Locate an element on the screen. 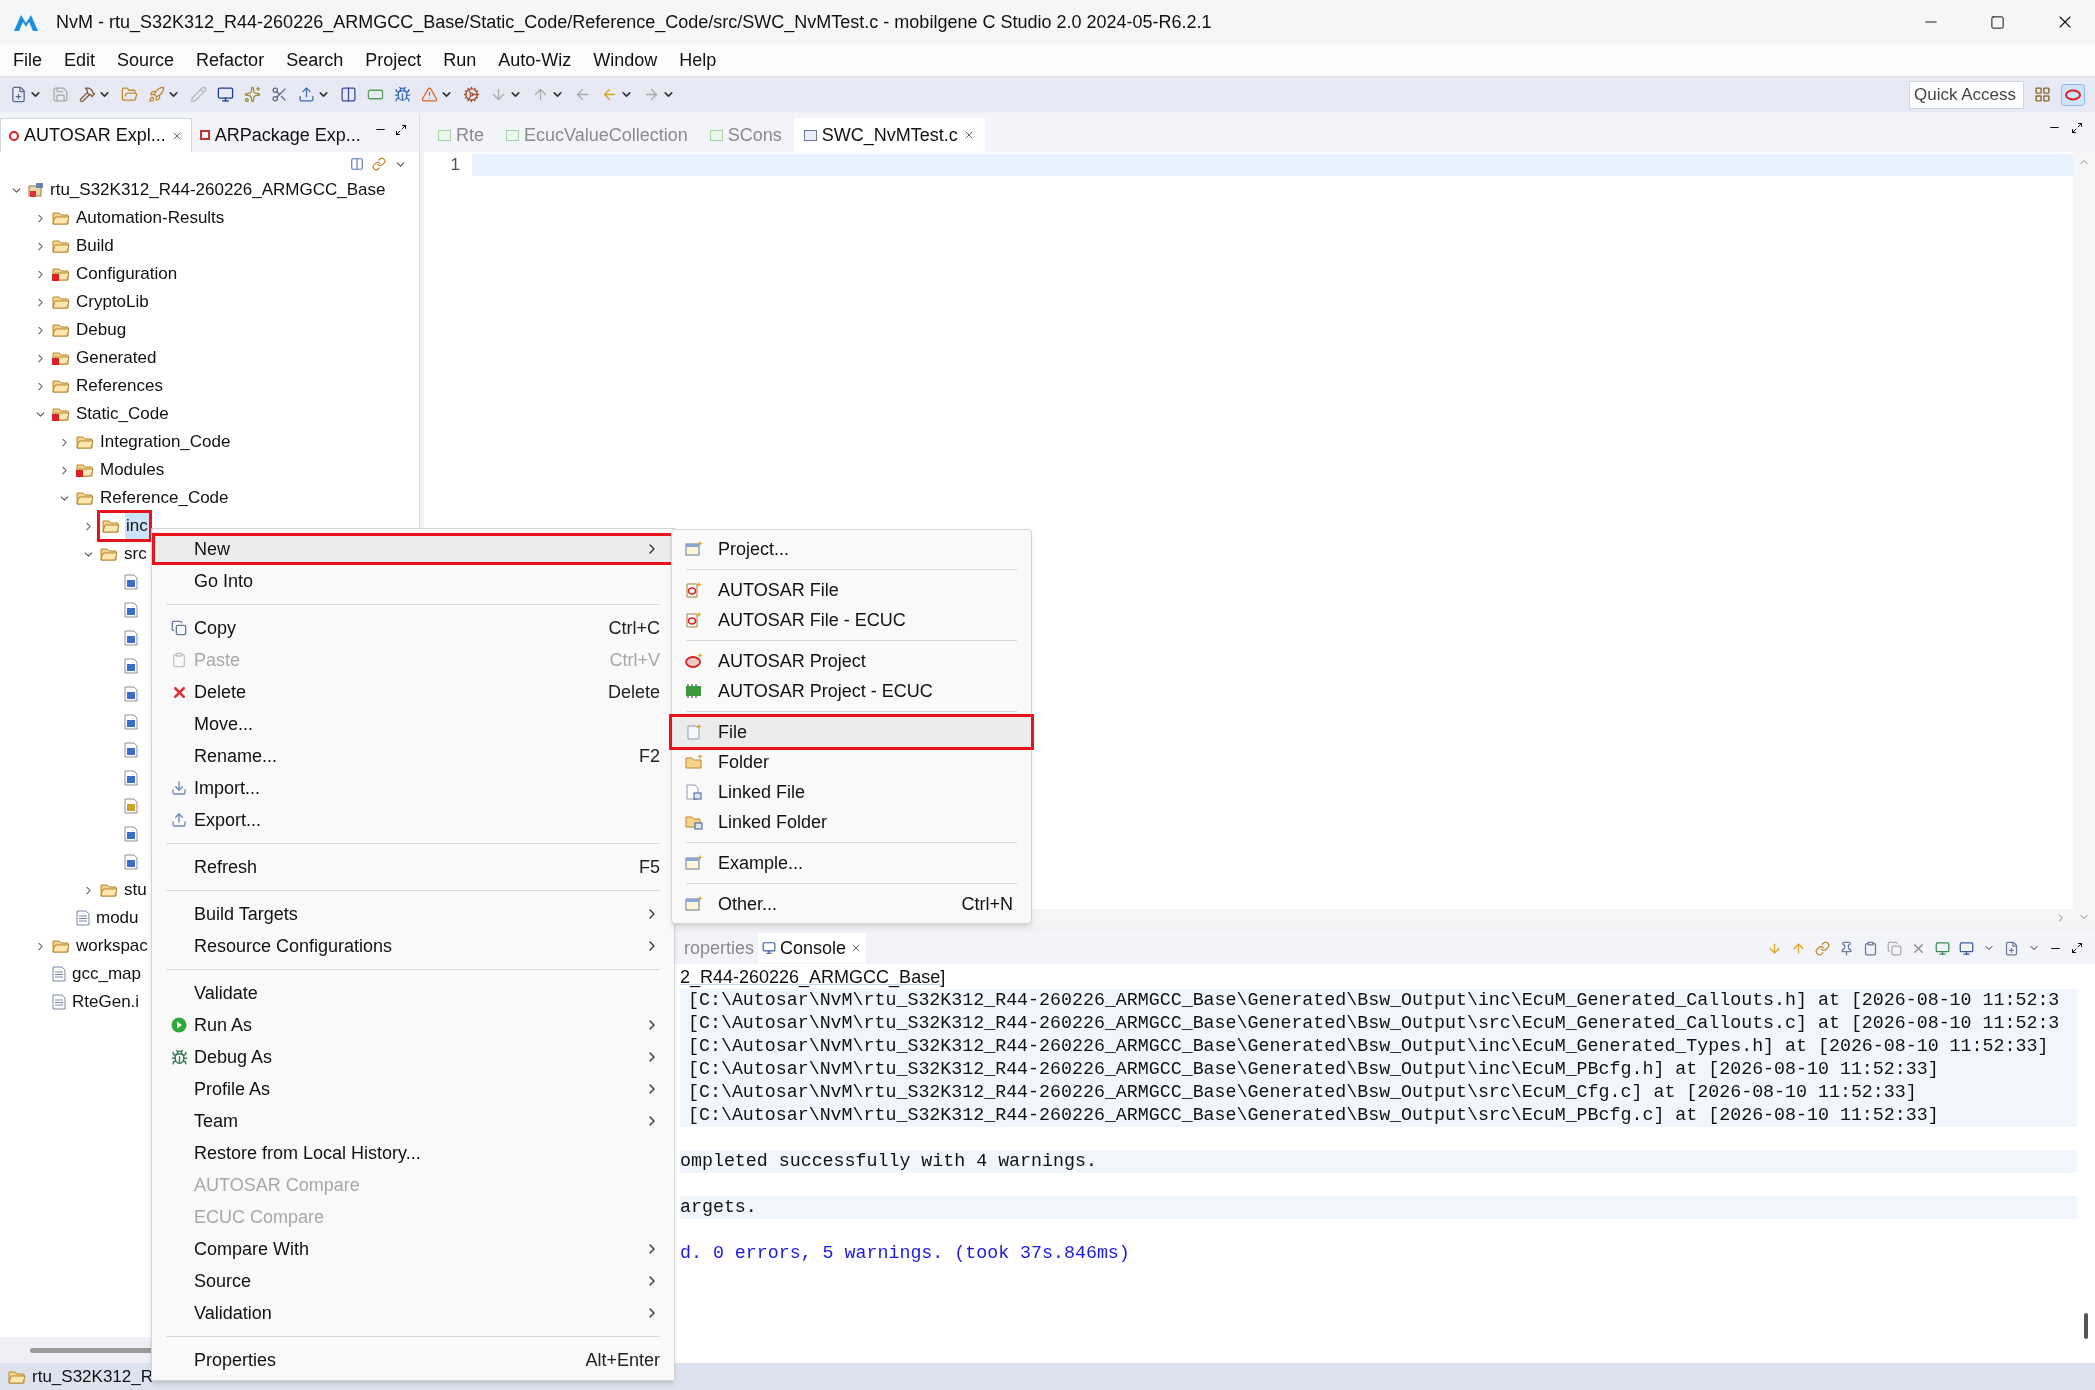  gears-icon is located at coordinates (471, 94).